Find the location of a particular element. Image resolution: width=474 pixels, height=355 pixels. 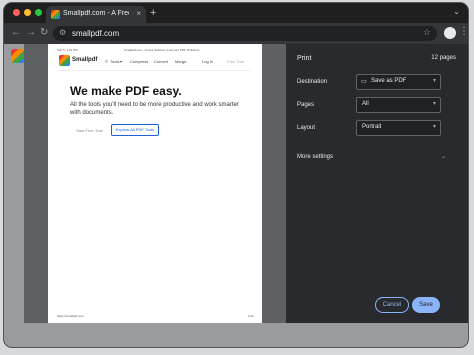

layout-value: Portrait is located at coordinates (372, 127).